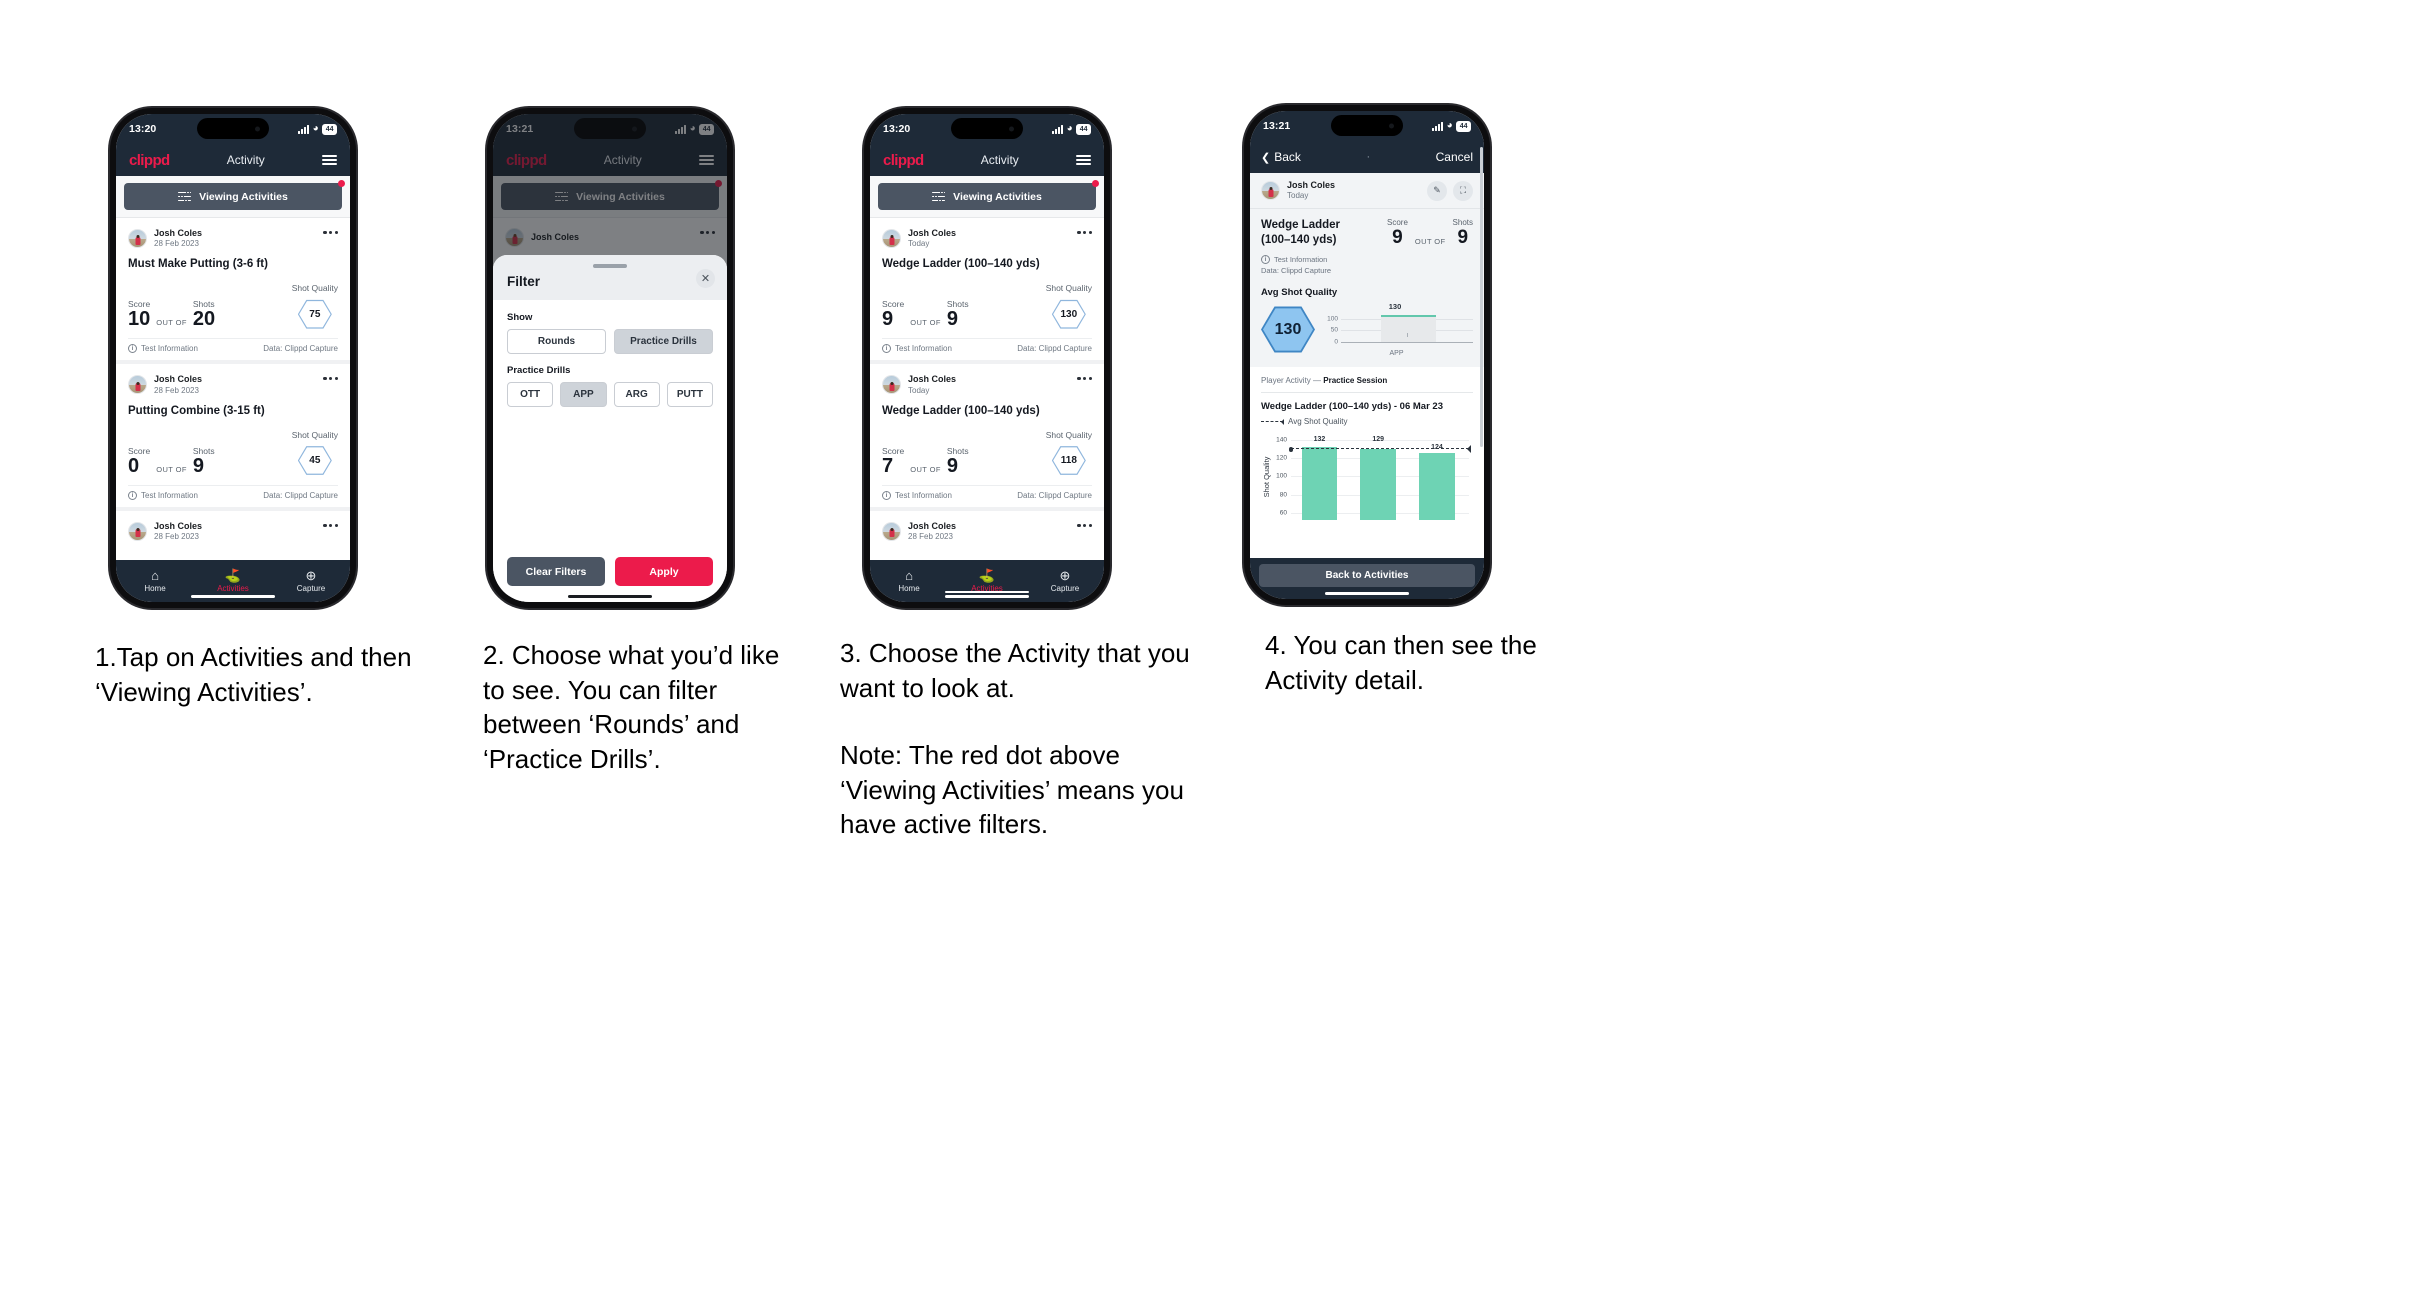 This screenshot has height=1303, width=2423. What do you see at coordinates (1401, 662) in the screenshot?
I see `caption-step-4: 4. You can then see the Activity detail.` at bounding box center [1401, 662].